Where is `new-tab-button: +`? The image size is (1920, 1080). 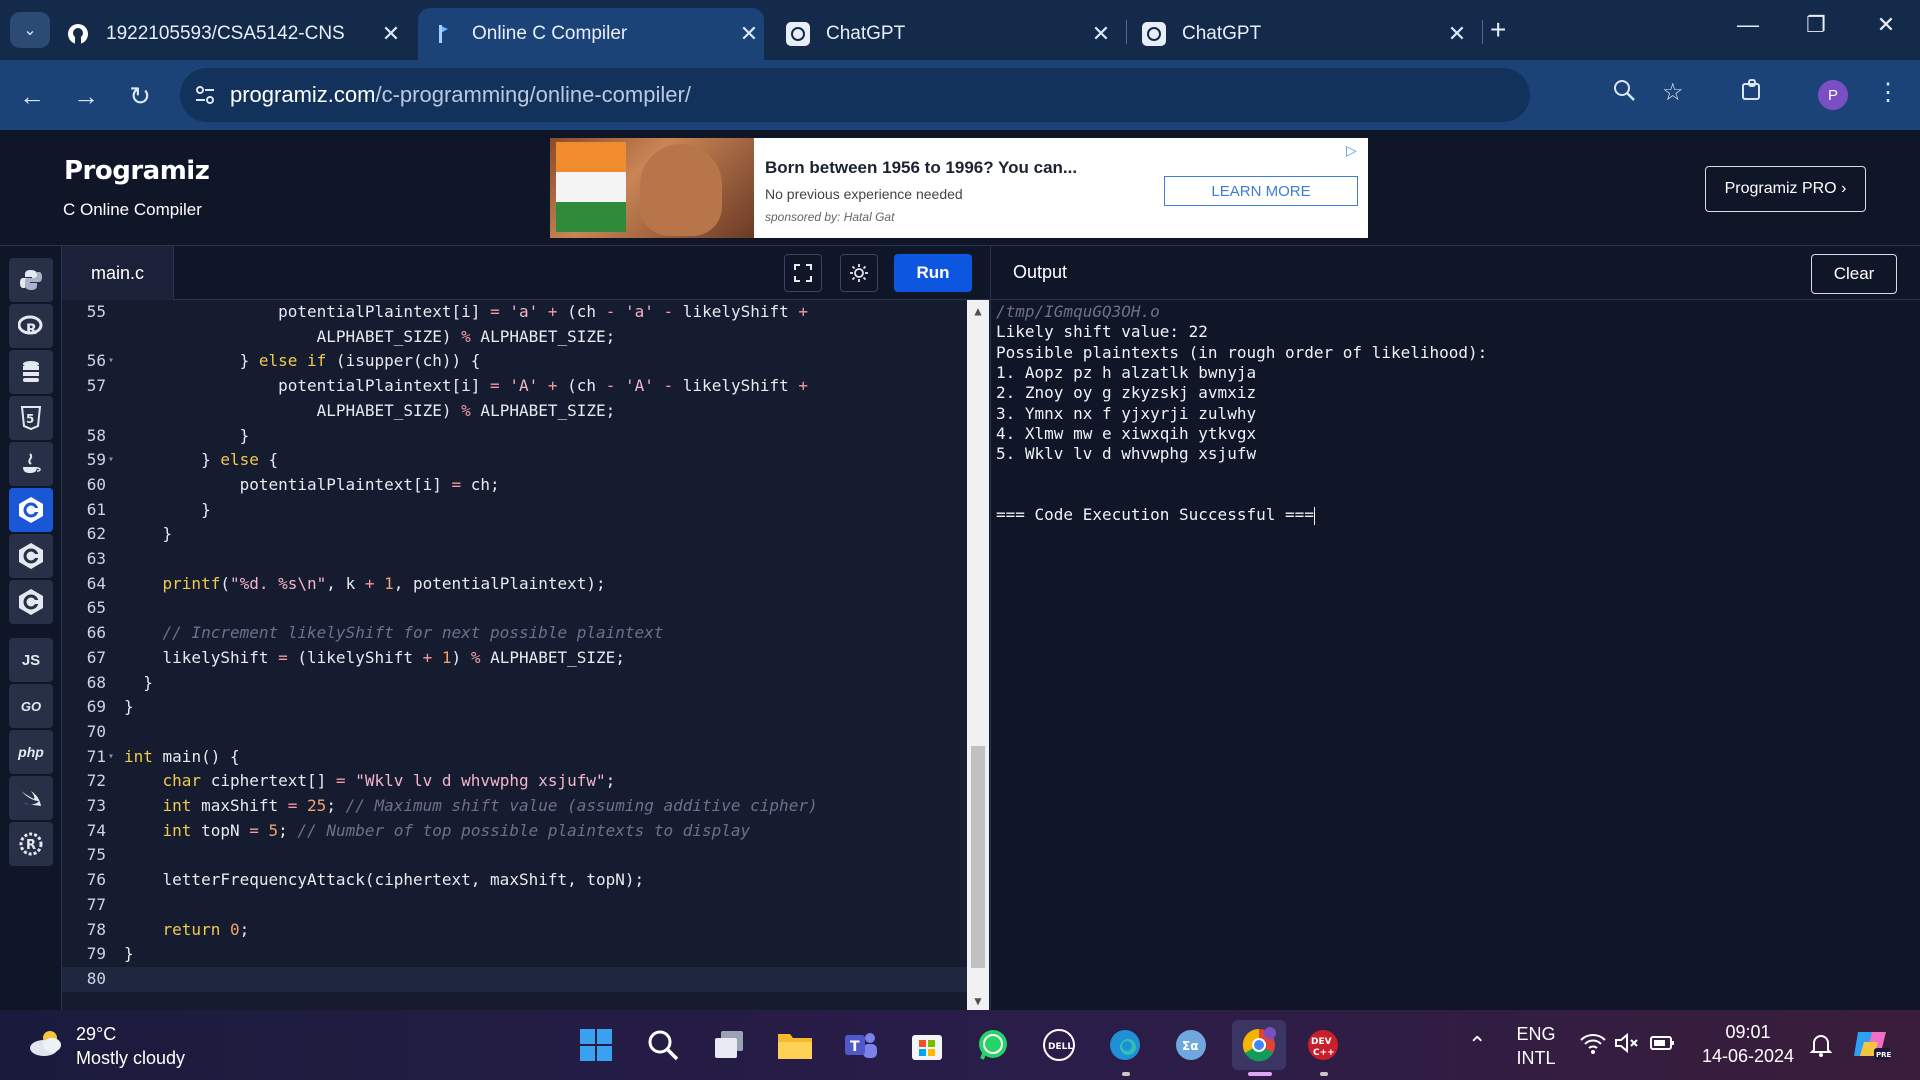
new-tab-button: + is located at coordinates (1498, 30).